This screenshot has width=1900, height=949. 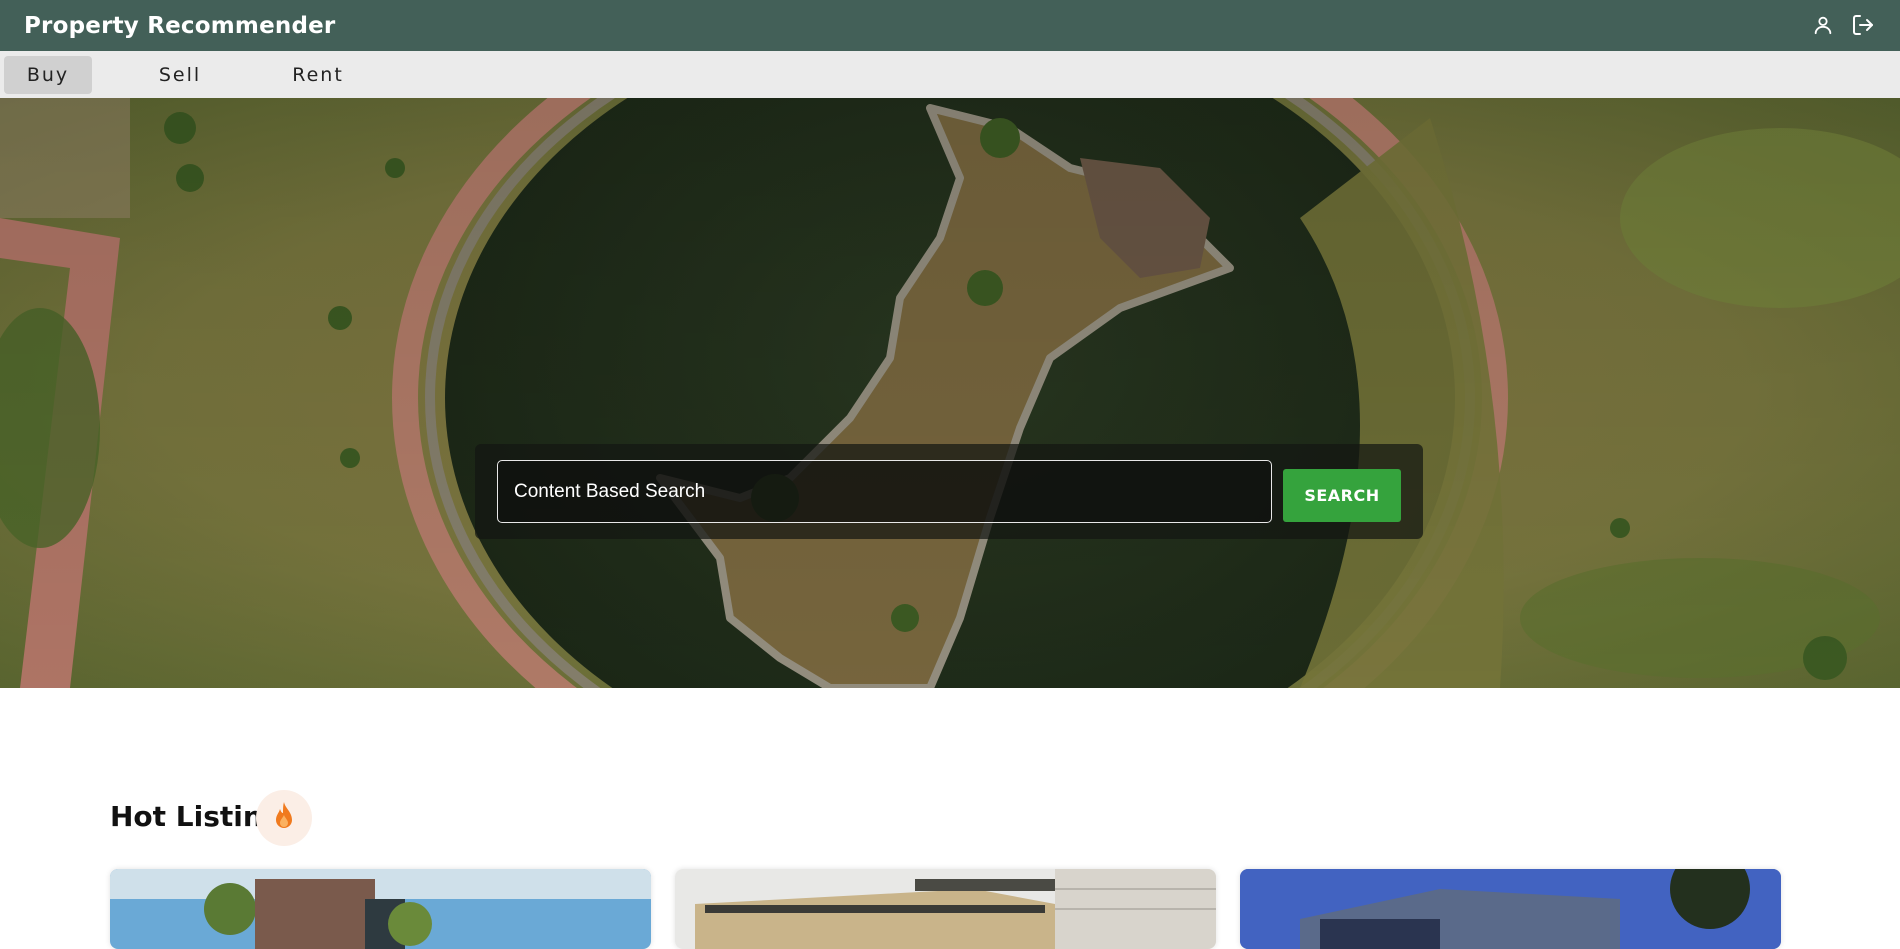 What do you see at coordinates (48, 75) in the screenshot?
I see `tab-buy: Buy` at bounding box center [48, 75].